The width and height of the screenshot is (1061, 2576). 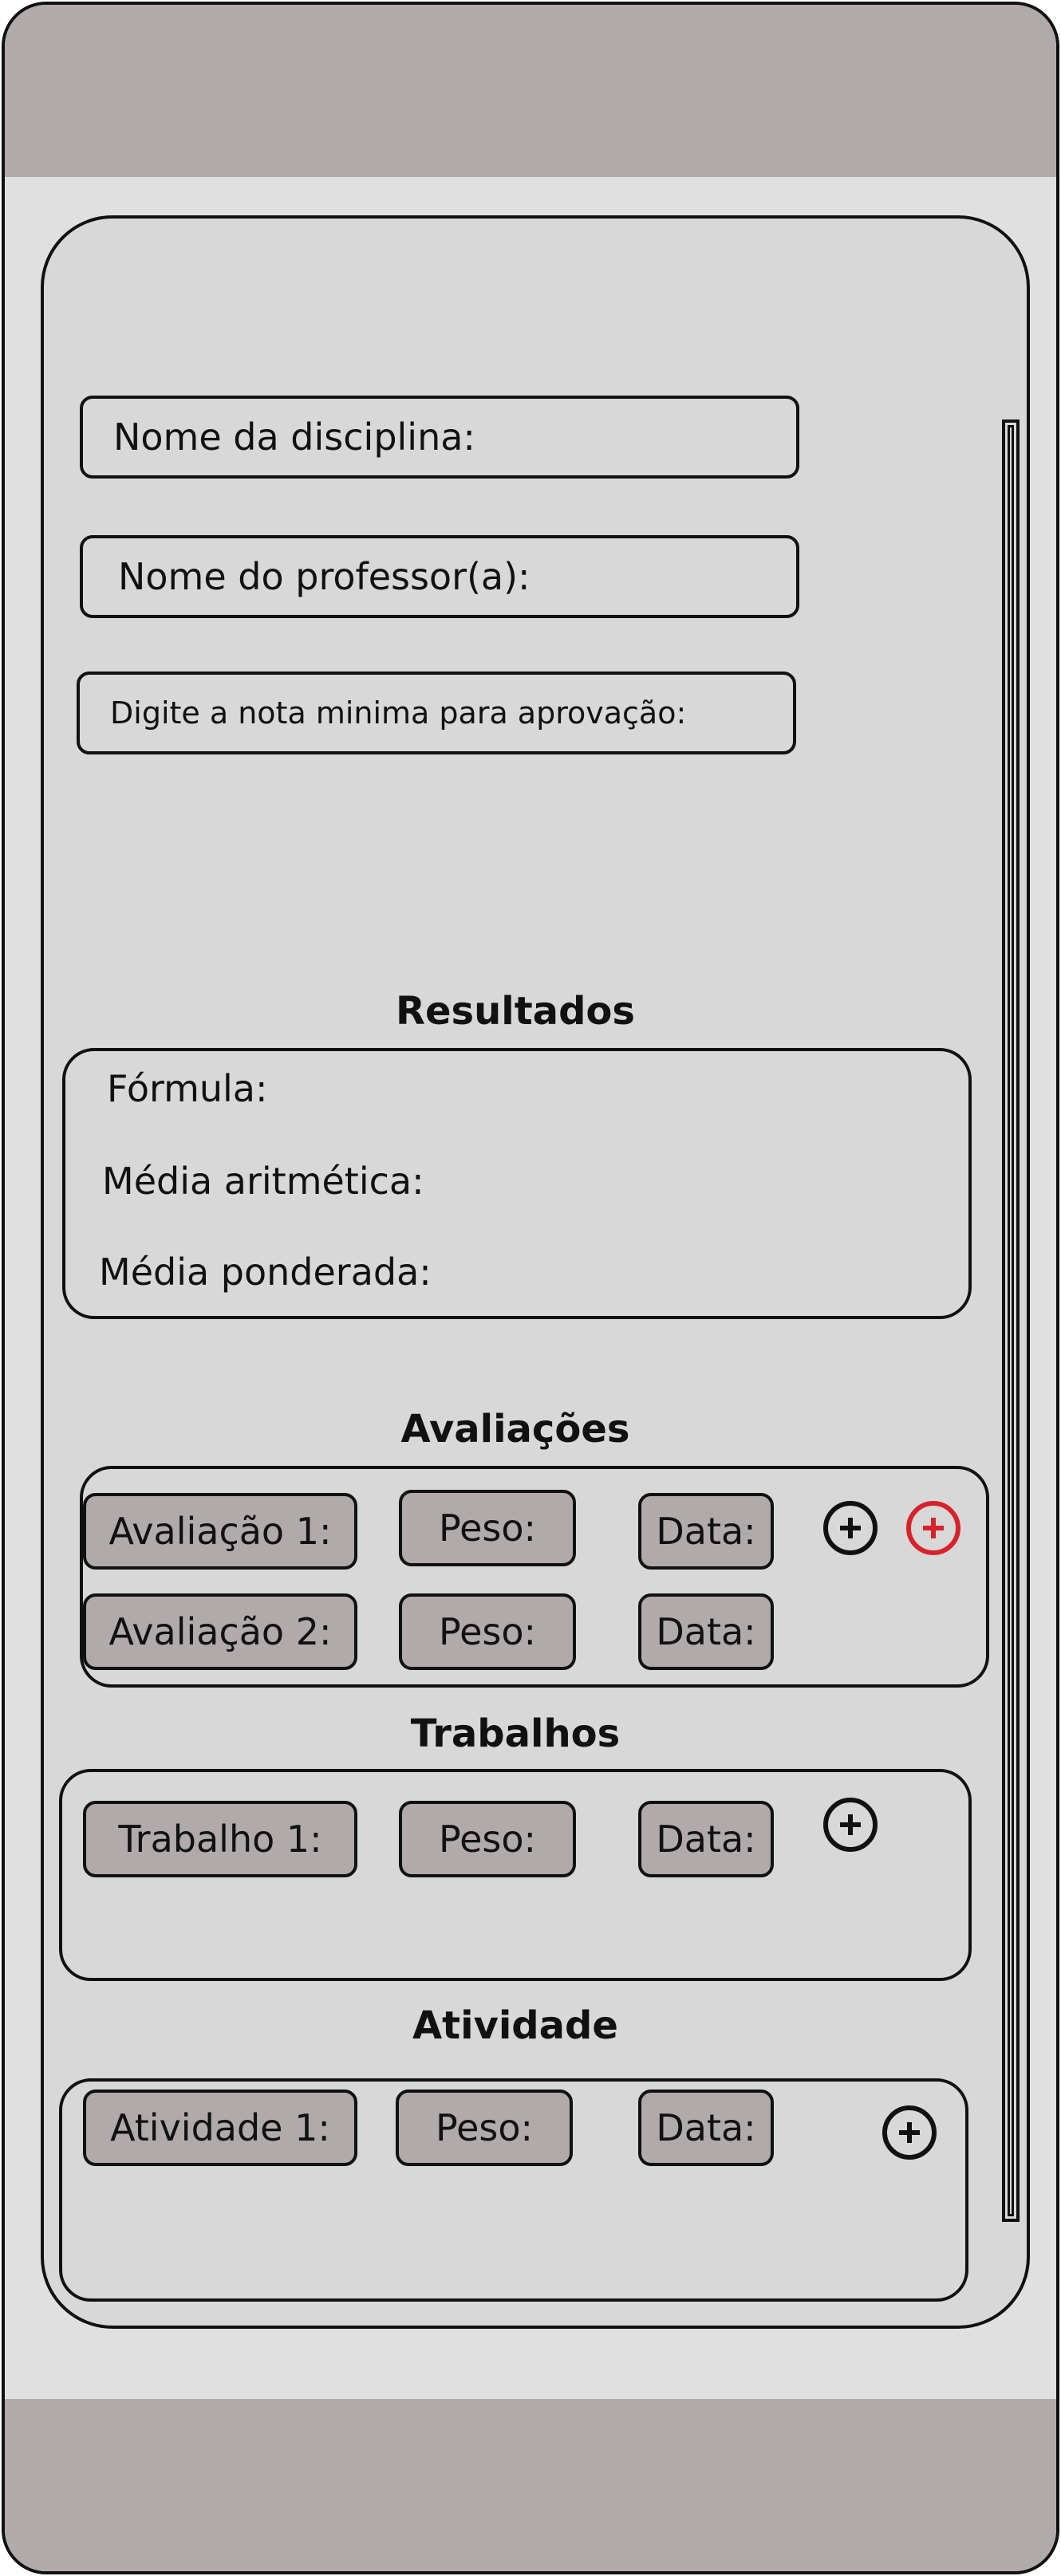 What do you see at coordinates (220, 1531) in the screenshot?
I see `evaluation-1-name-field: Avaliação 1:` at bounding box center [220, 1531].